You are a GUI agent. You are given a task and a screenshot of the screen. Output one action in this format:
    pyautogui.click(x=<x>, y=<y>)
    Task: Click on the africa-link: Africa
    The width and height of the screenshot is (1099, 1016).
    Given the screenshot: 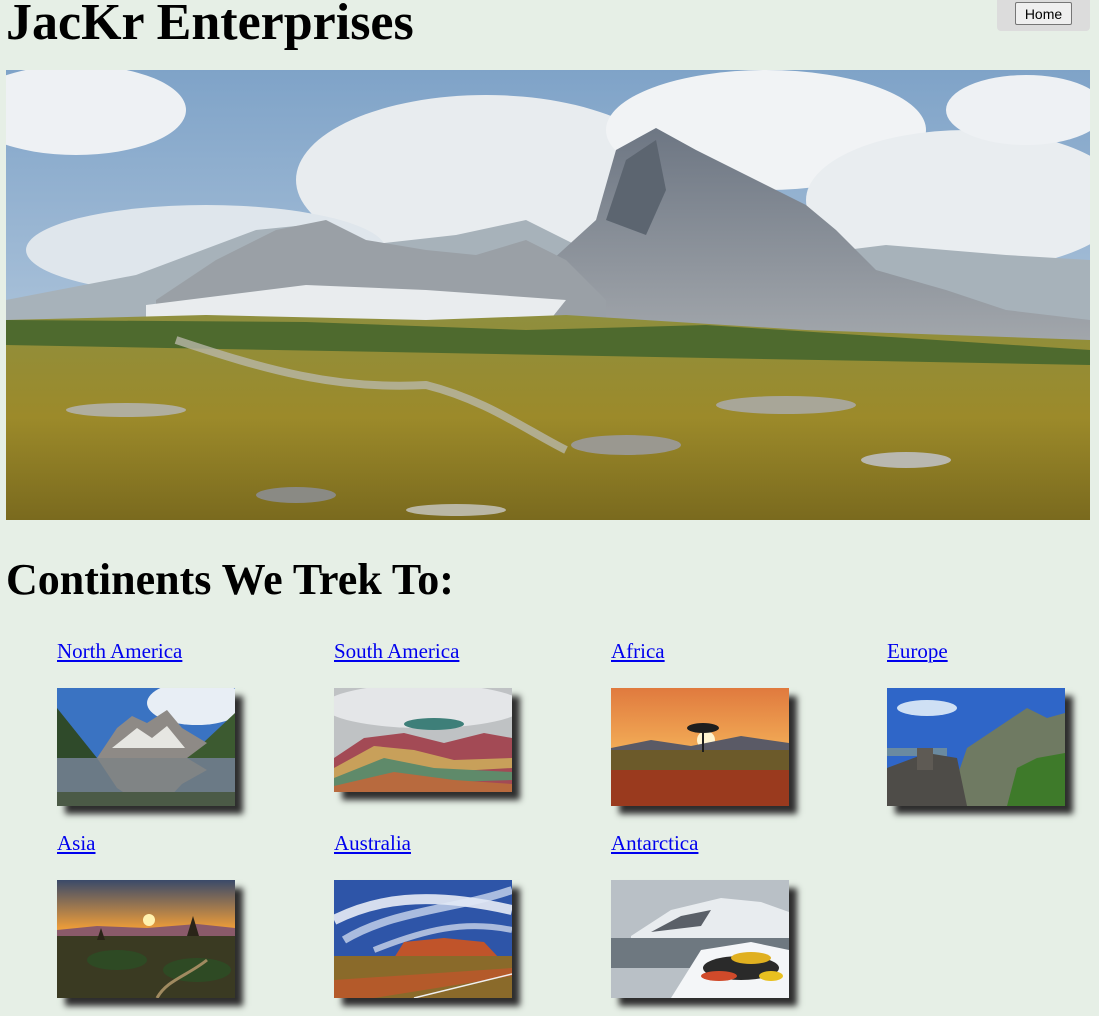 What is the action you would take?
    pyautogui.click(x=638, y=651)
    